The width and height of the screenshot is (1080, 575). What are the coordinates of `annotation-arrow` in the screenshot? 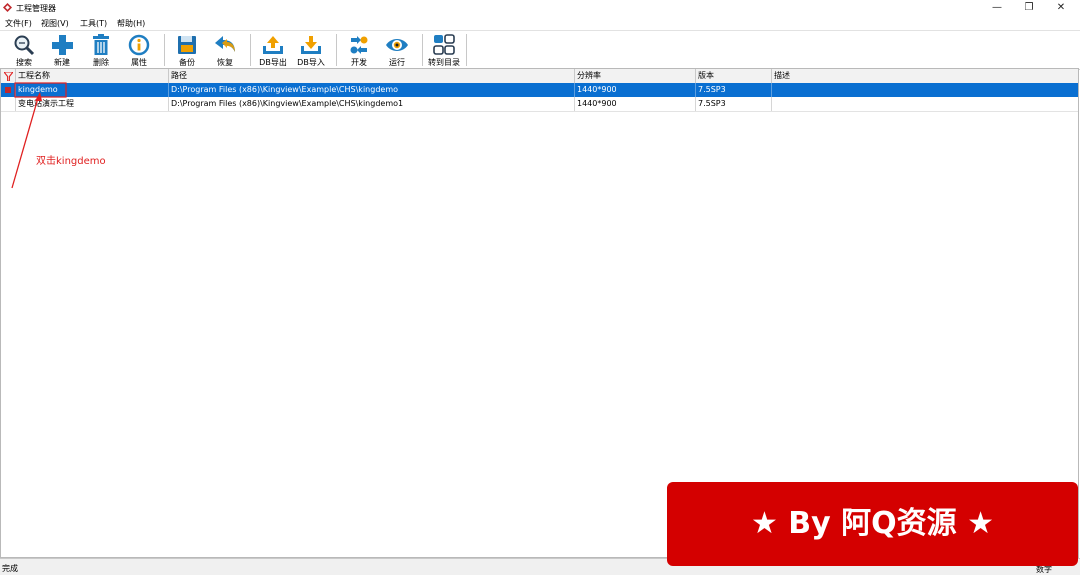 It's located at (25, 143).